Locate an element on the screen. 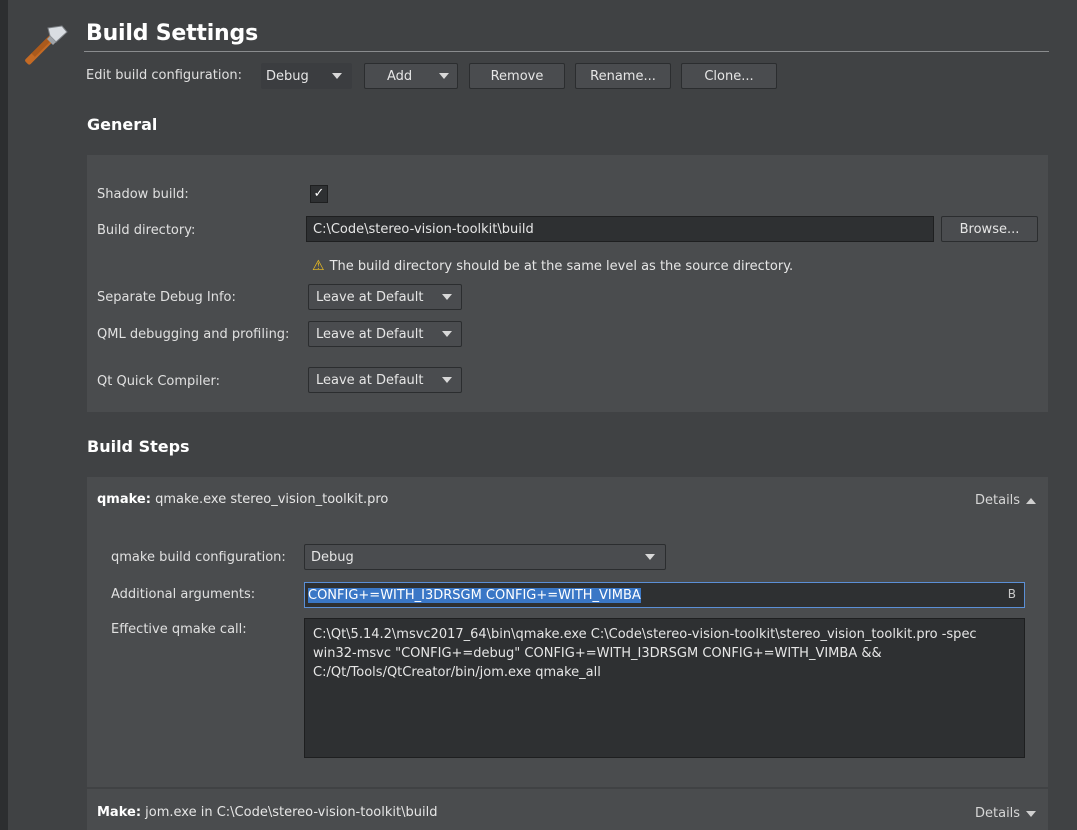  build-config-combo: Debug is located at coordinates (306, 76).